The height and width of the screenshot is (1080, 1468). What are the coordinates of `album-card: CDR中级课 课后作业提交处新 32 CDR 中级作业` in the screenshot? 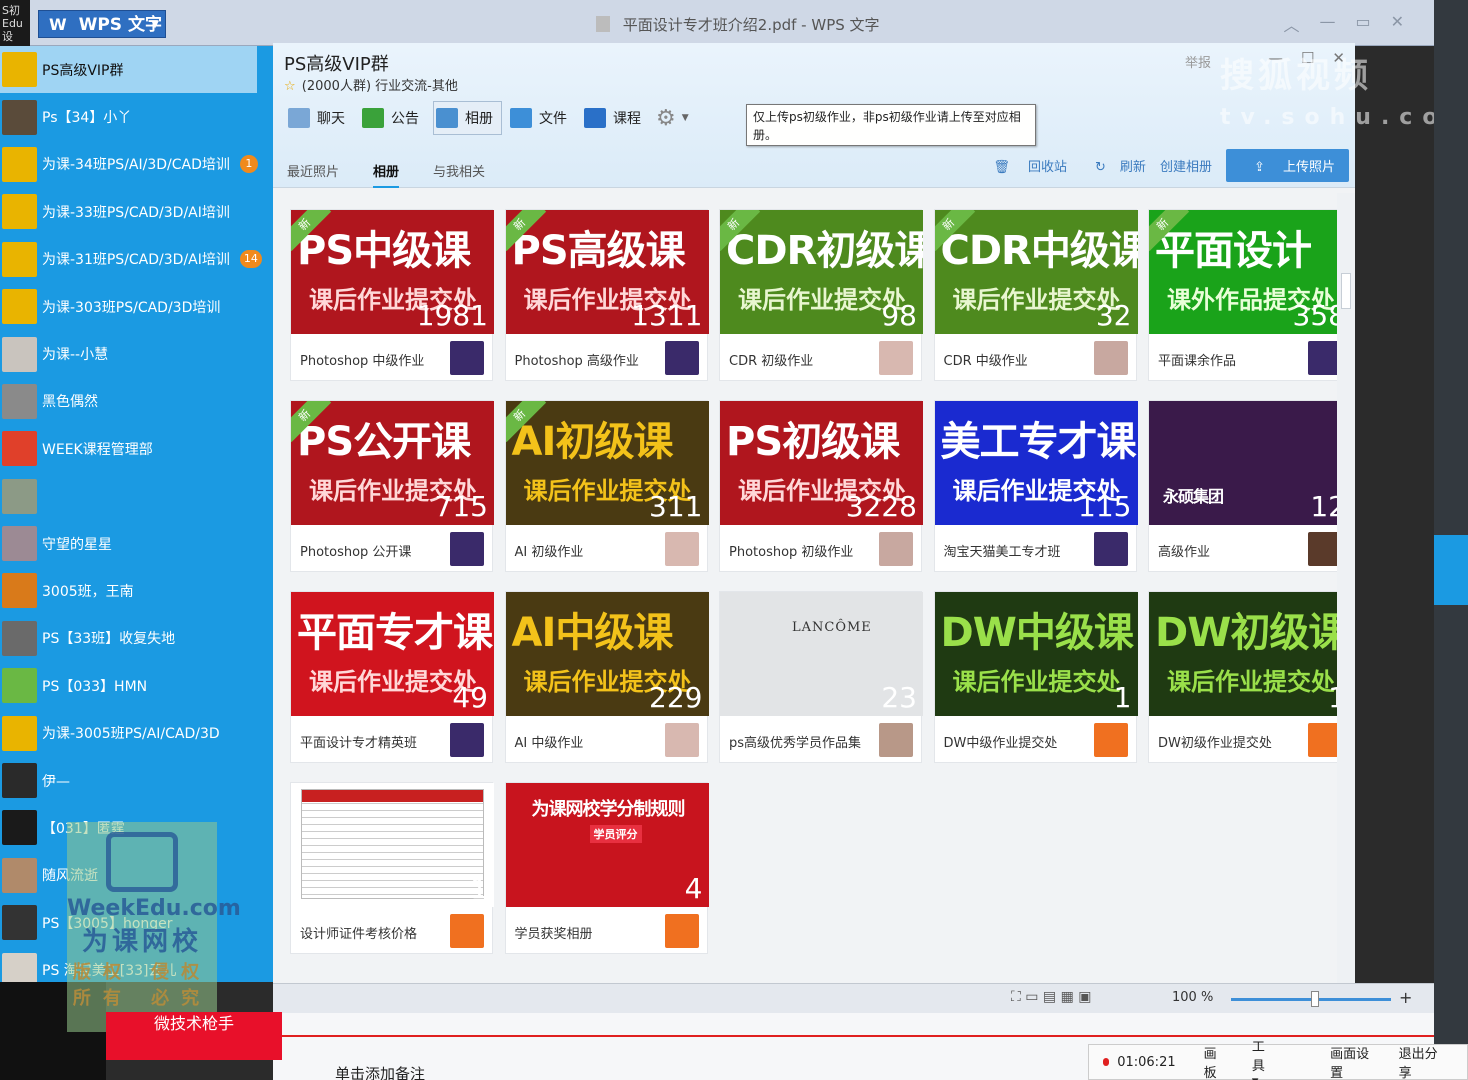 It's located at (1035, 295).